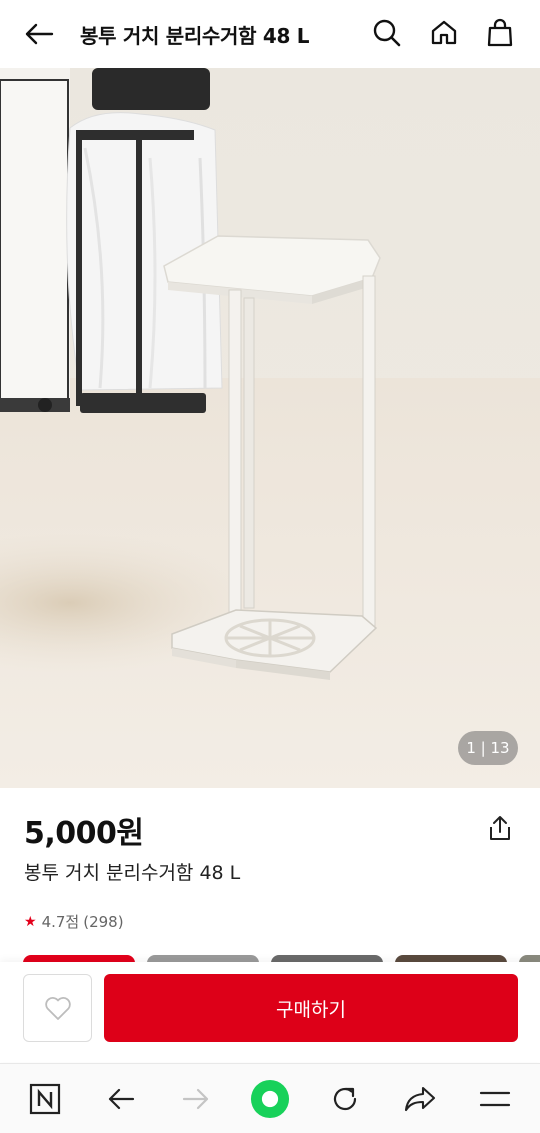 The height and width of the screenshot is (1133, 540). I want to click on star-icon: ★, so click(30, 921).